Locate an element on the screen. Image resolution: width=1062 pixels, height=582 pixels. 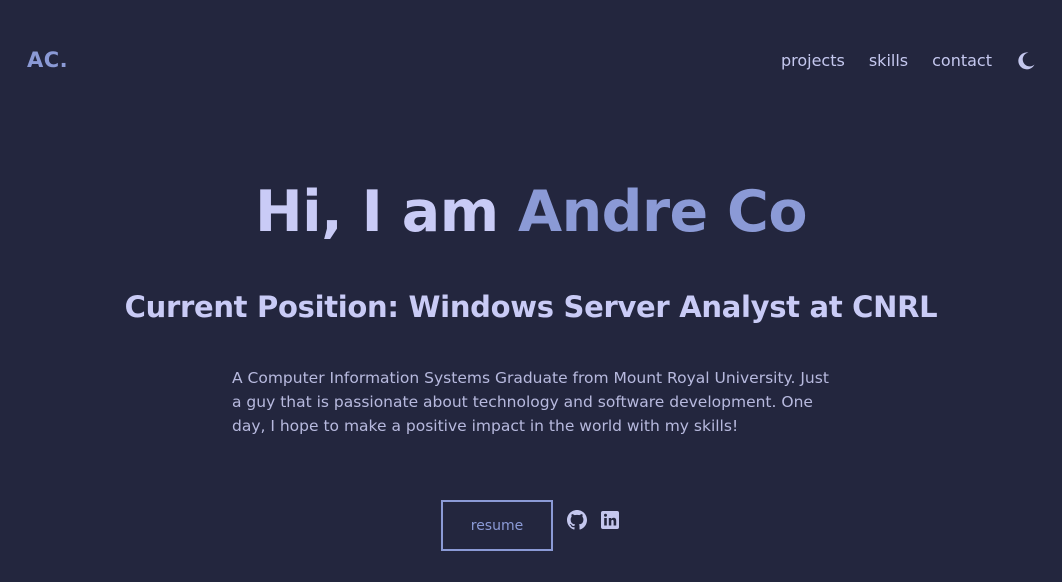
moon-icon is located at coordinates (1026, 61).